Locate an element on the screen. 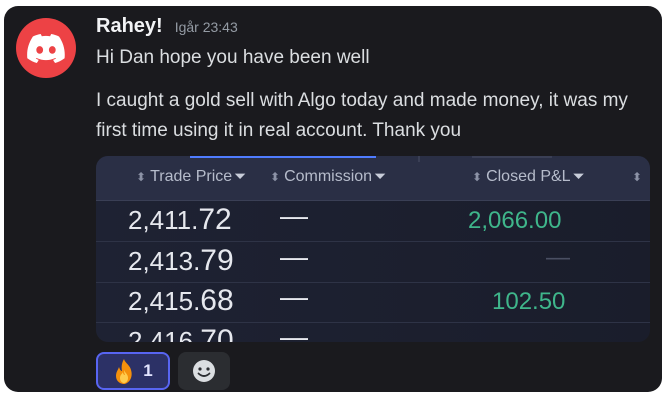 Image resolution: width=666 pixels, height=406 pixels. closed-pnl-cell: — is located at coordinates (558, 257).